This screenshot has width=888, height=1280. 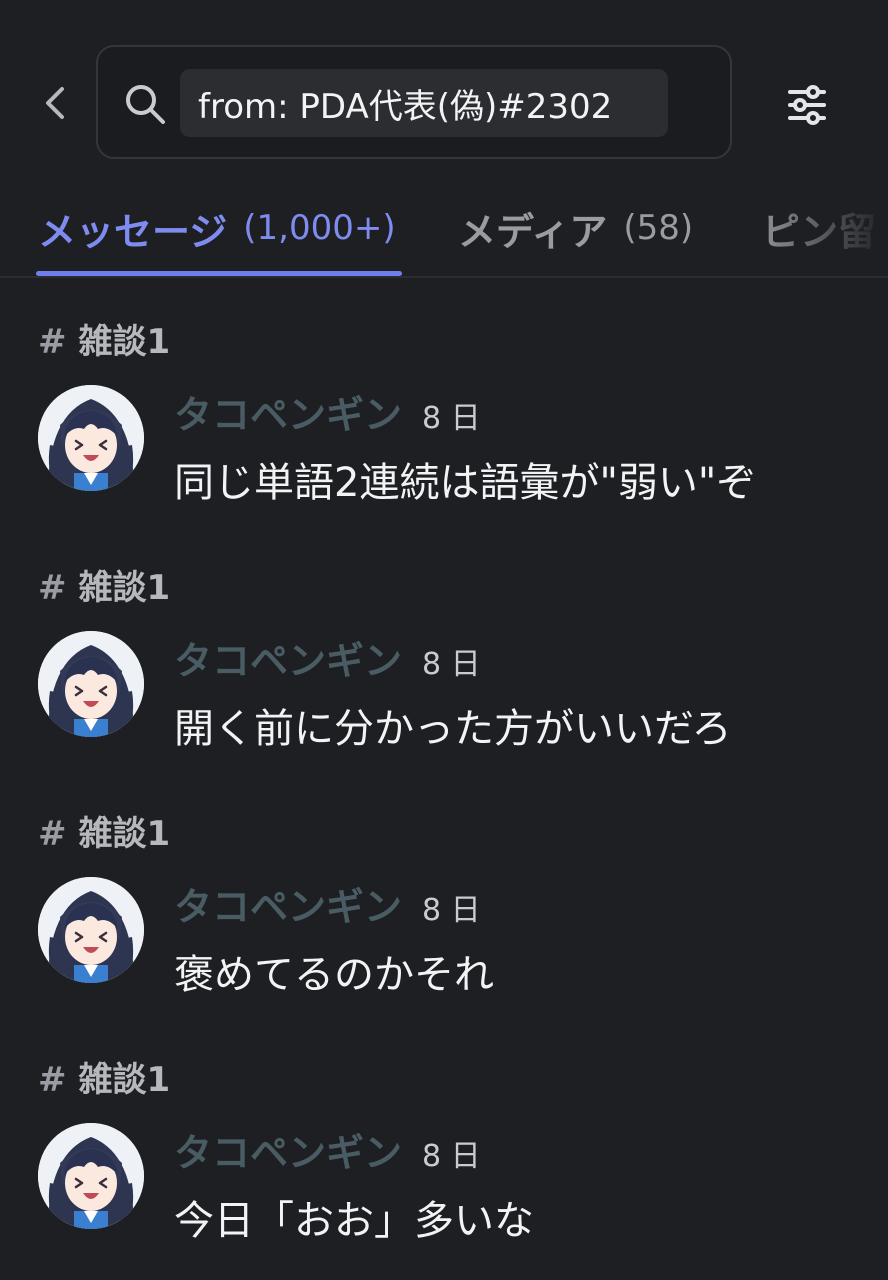 What do you see at coordinates (334, 975) in the screenshot?
I see `message-text: 褒めてるのかそれ` at bounding box center [334, 975].